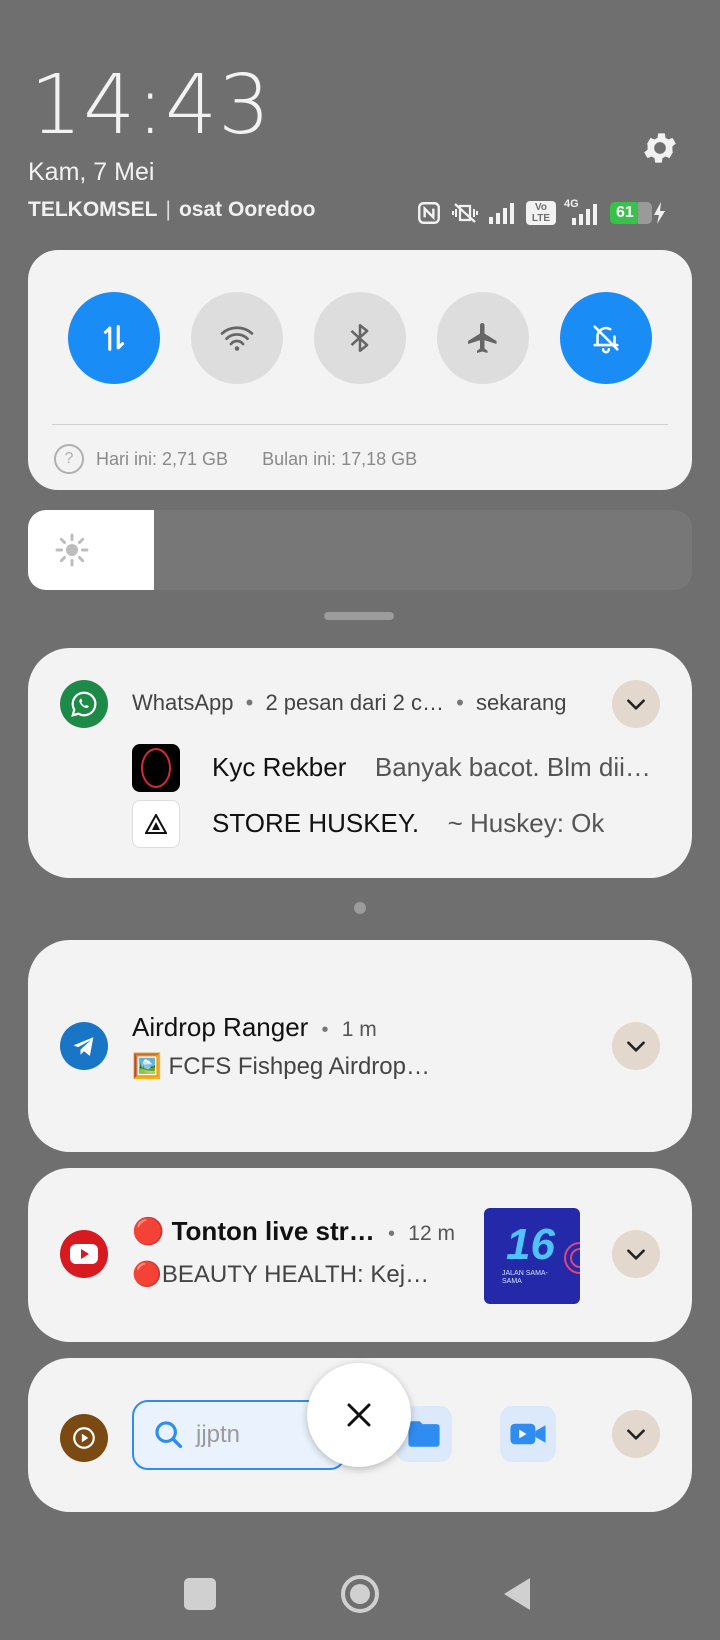  I want to click on bluetooth-toggle, so click(360, 338).